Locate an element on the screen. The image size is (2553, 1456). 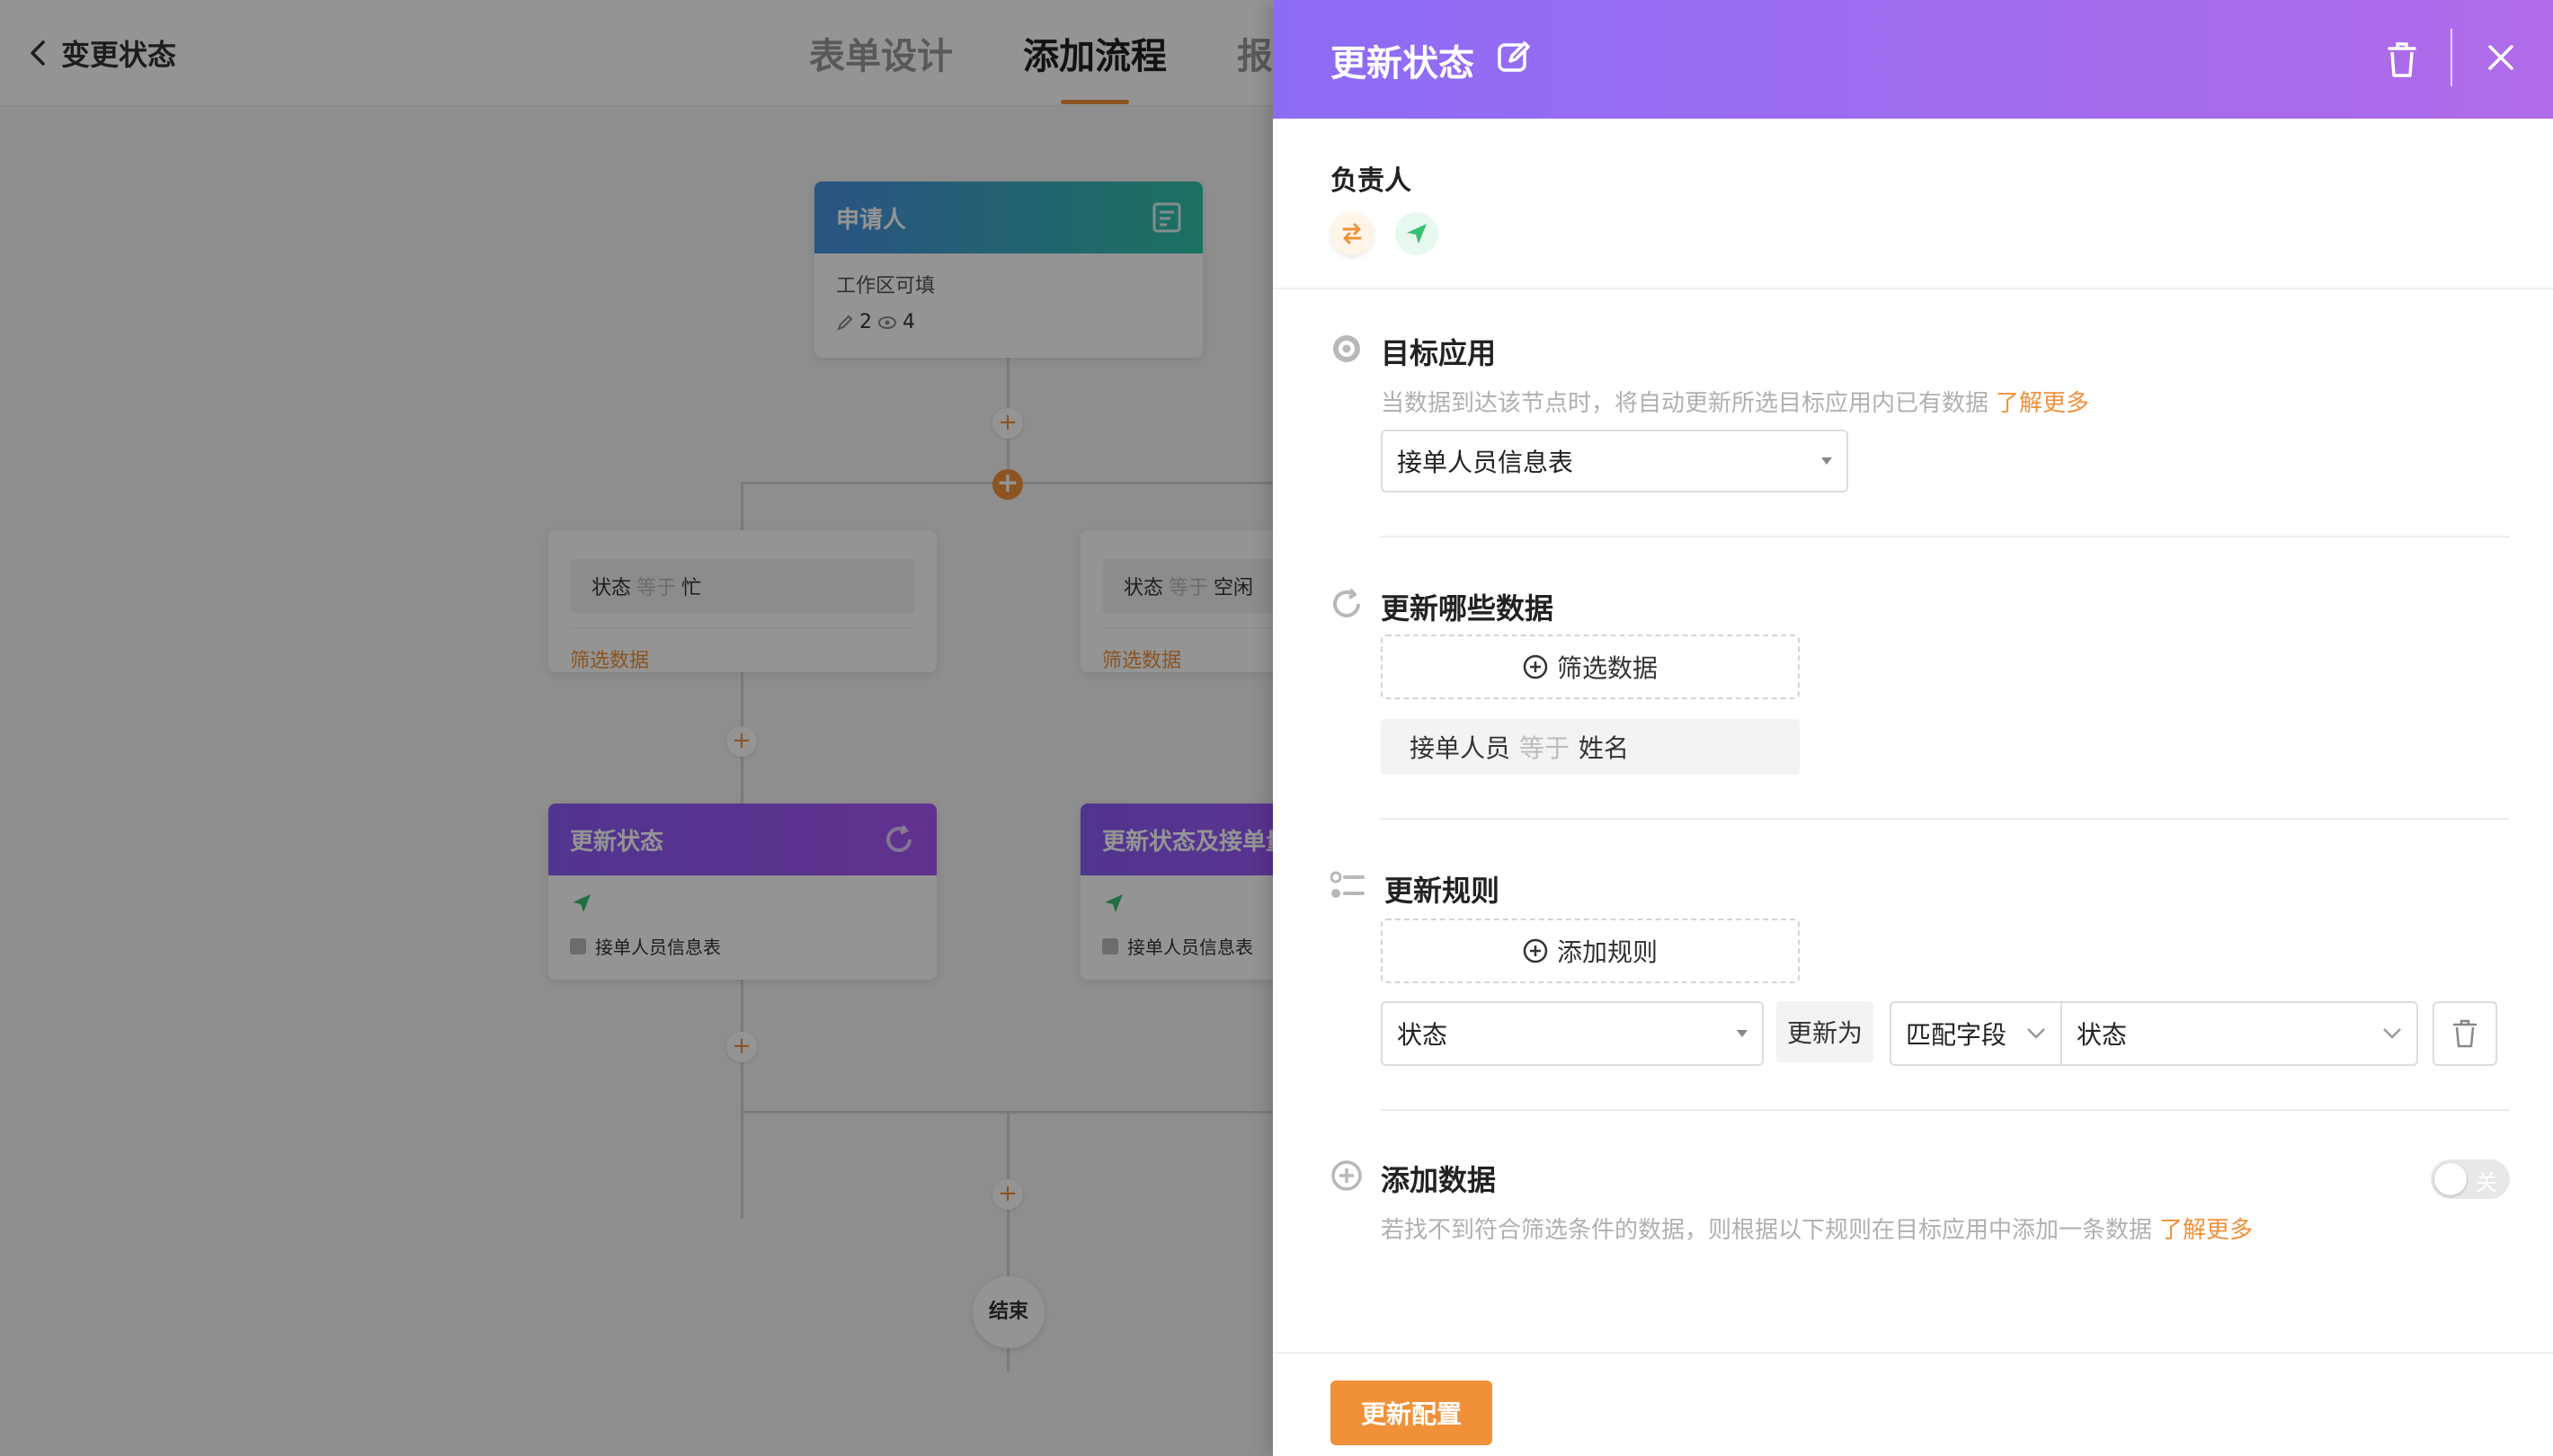
update-to-label: 更新为 is located at coordinates (1825, 1031).